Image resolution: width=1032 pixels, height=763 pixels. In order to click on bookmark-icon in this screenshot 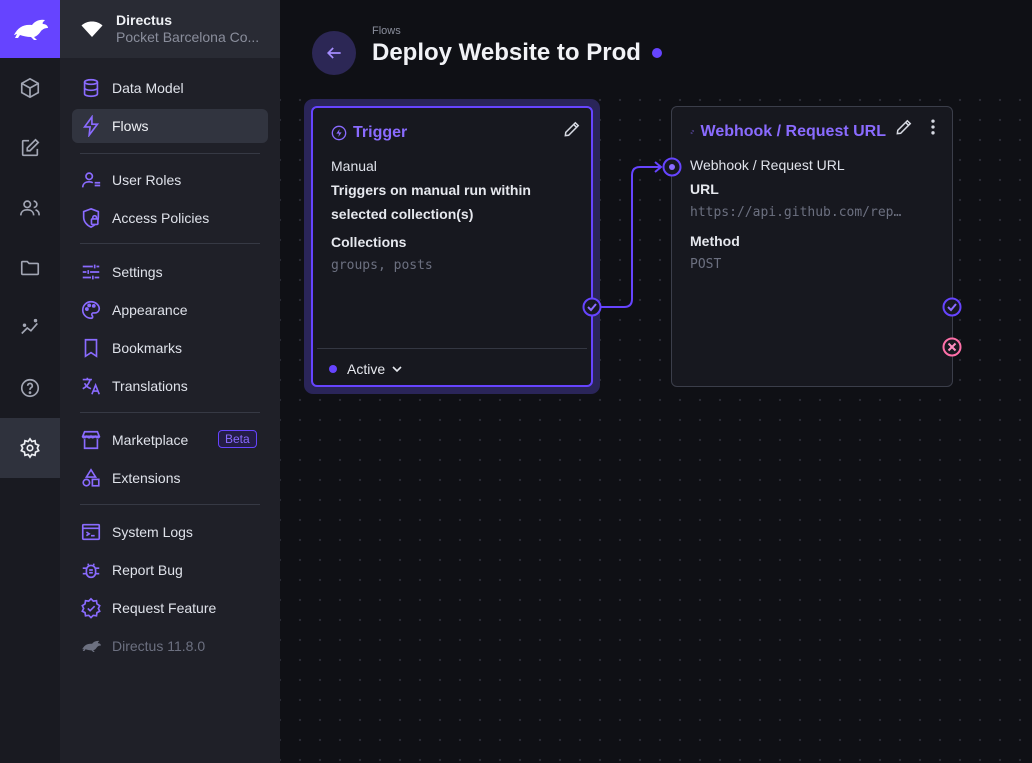, I will do `click(91, 348)`.